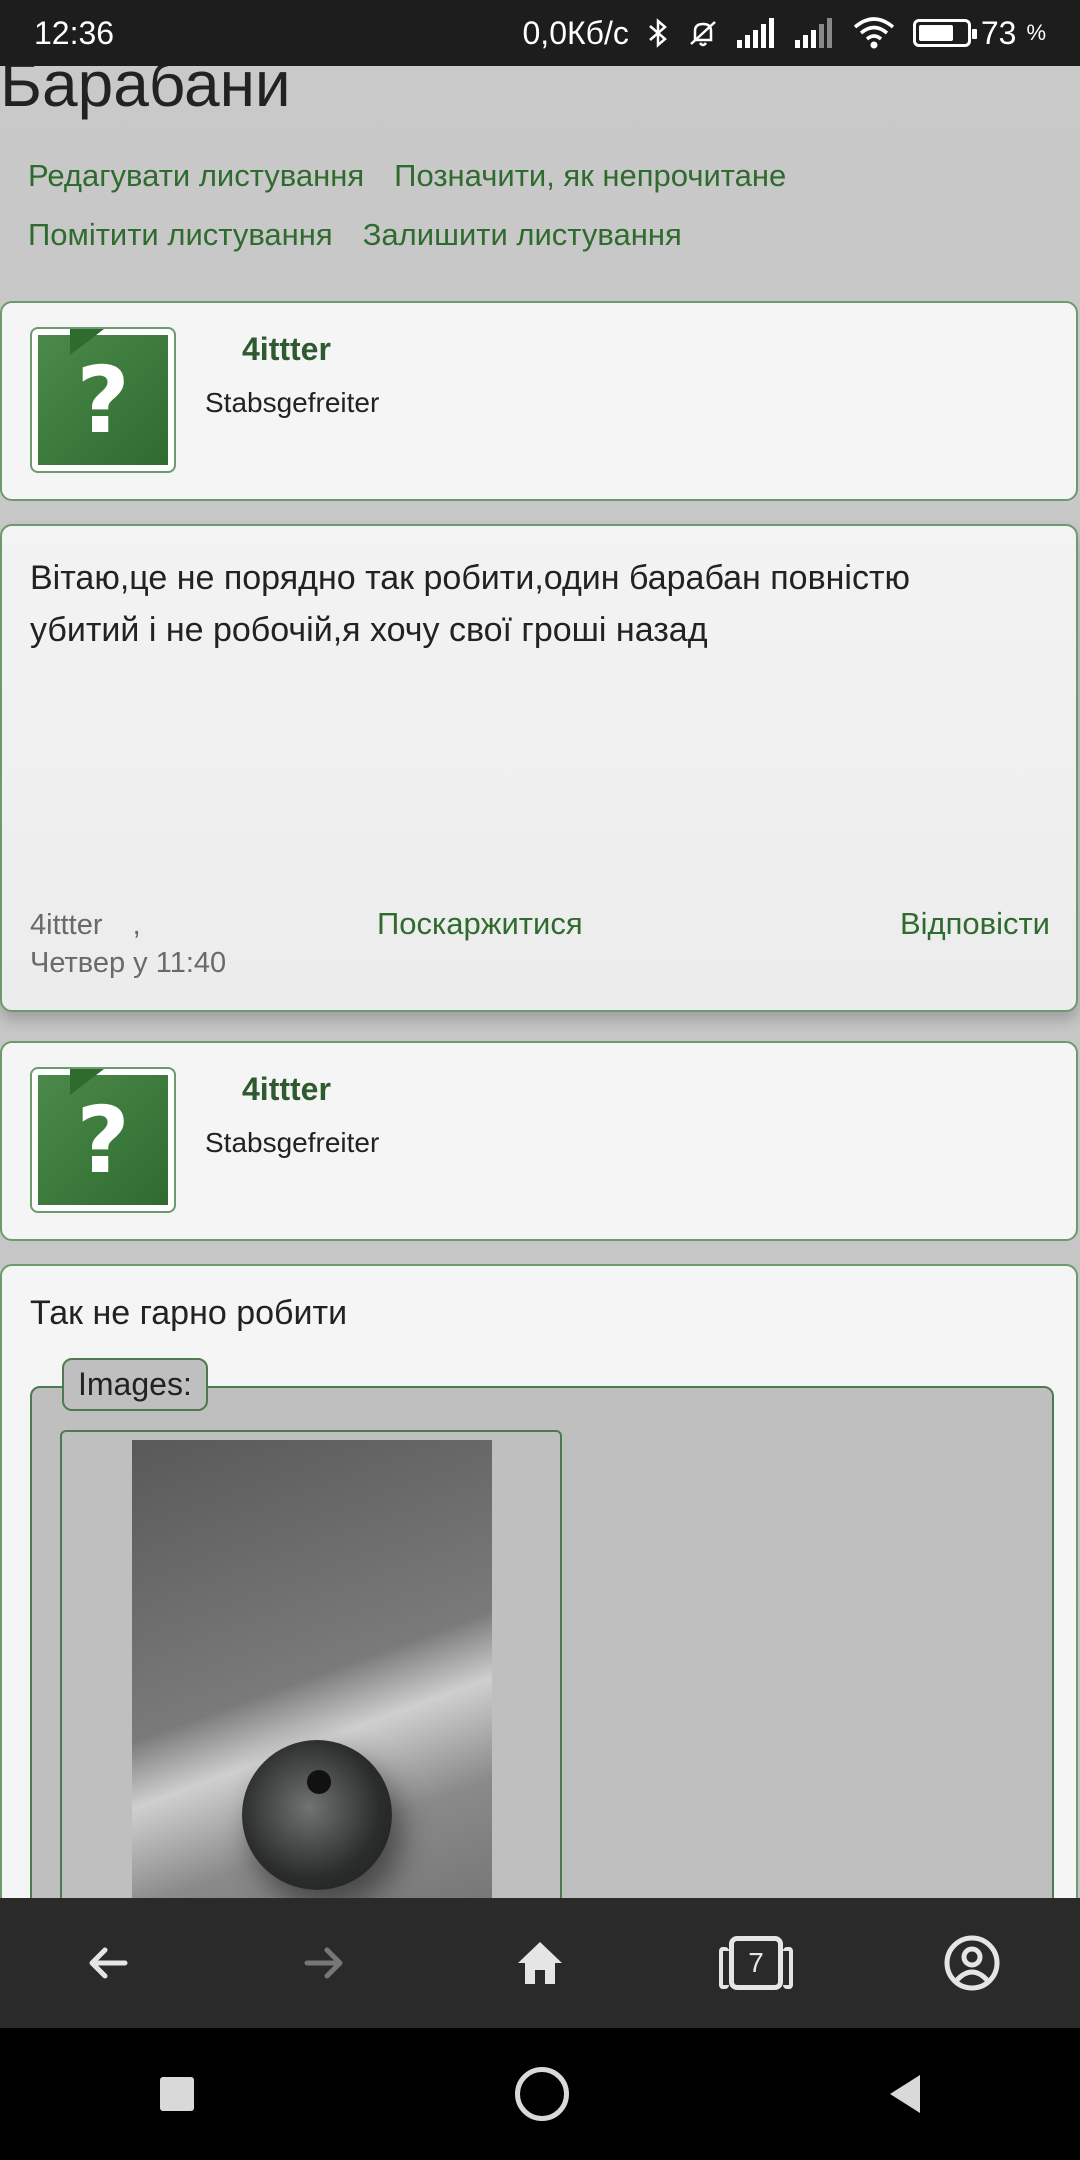 The width and height of the screenshot is (1080, 2160). I want to click on home-nav-icon, so click(541, 2094).